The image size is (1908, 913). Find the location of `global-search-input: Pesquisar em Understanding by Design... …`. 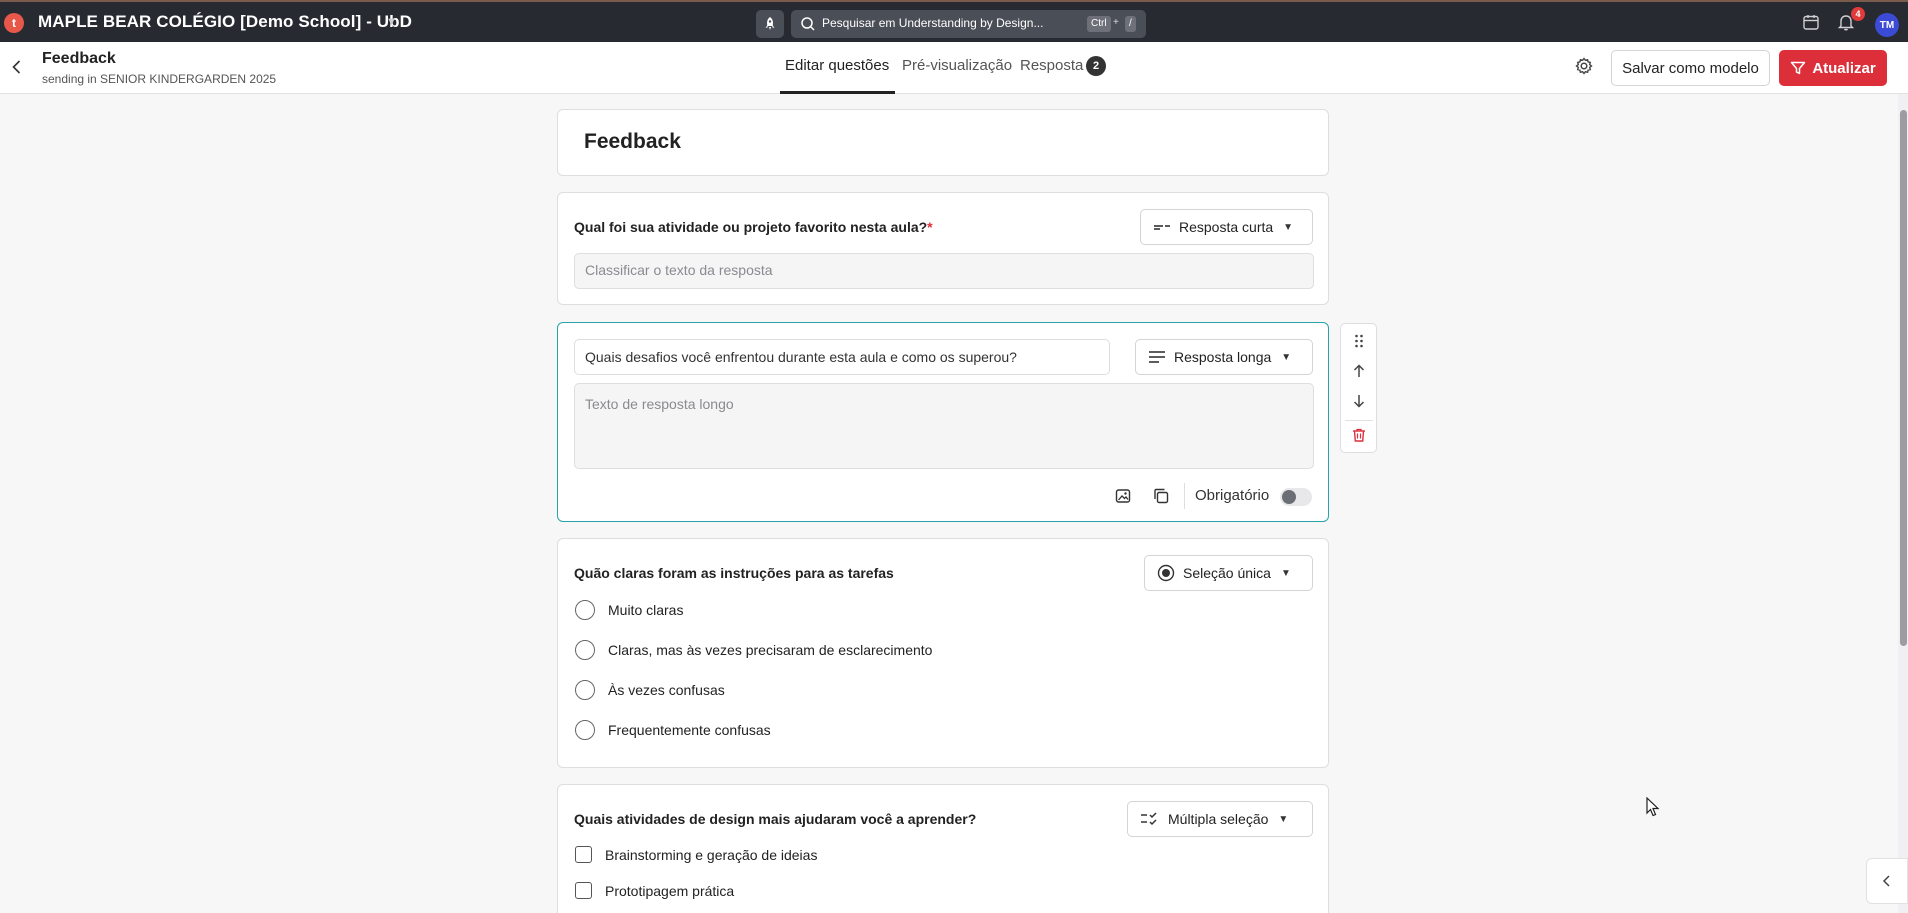

global-search-input: Pesquisar em Understanding by Design... … is located at coordinates (968, 24).